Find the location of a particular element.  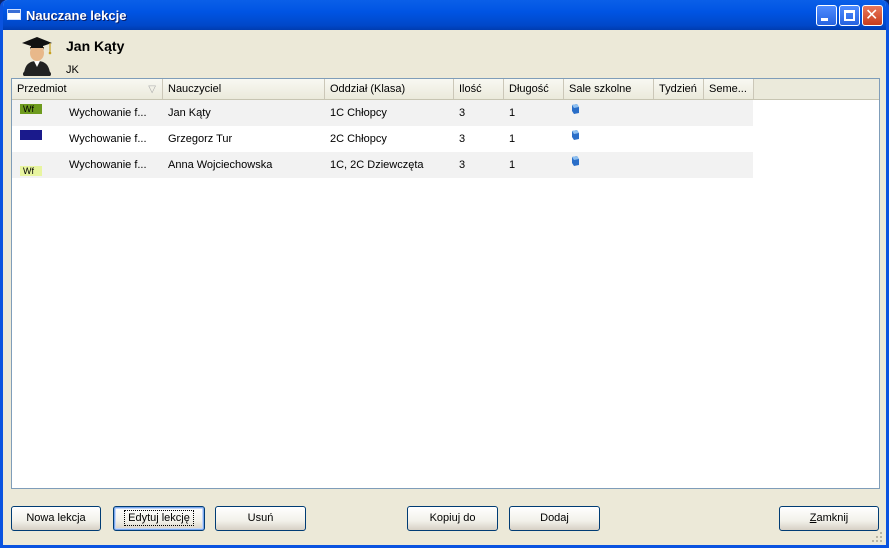

column-header-teacher: Nauczyciel is located at coordinates (244, 89).